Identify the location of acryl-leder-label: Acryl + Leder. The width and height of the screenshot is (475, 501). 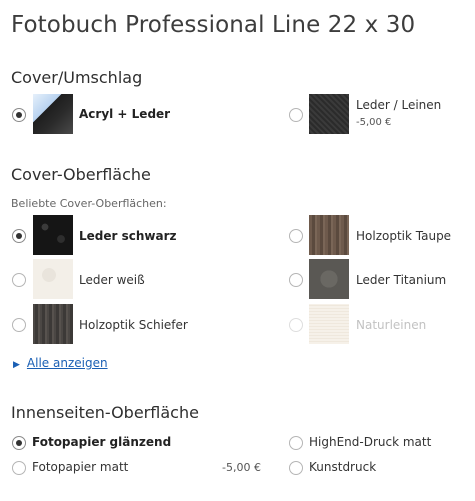
(125, 114).